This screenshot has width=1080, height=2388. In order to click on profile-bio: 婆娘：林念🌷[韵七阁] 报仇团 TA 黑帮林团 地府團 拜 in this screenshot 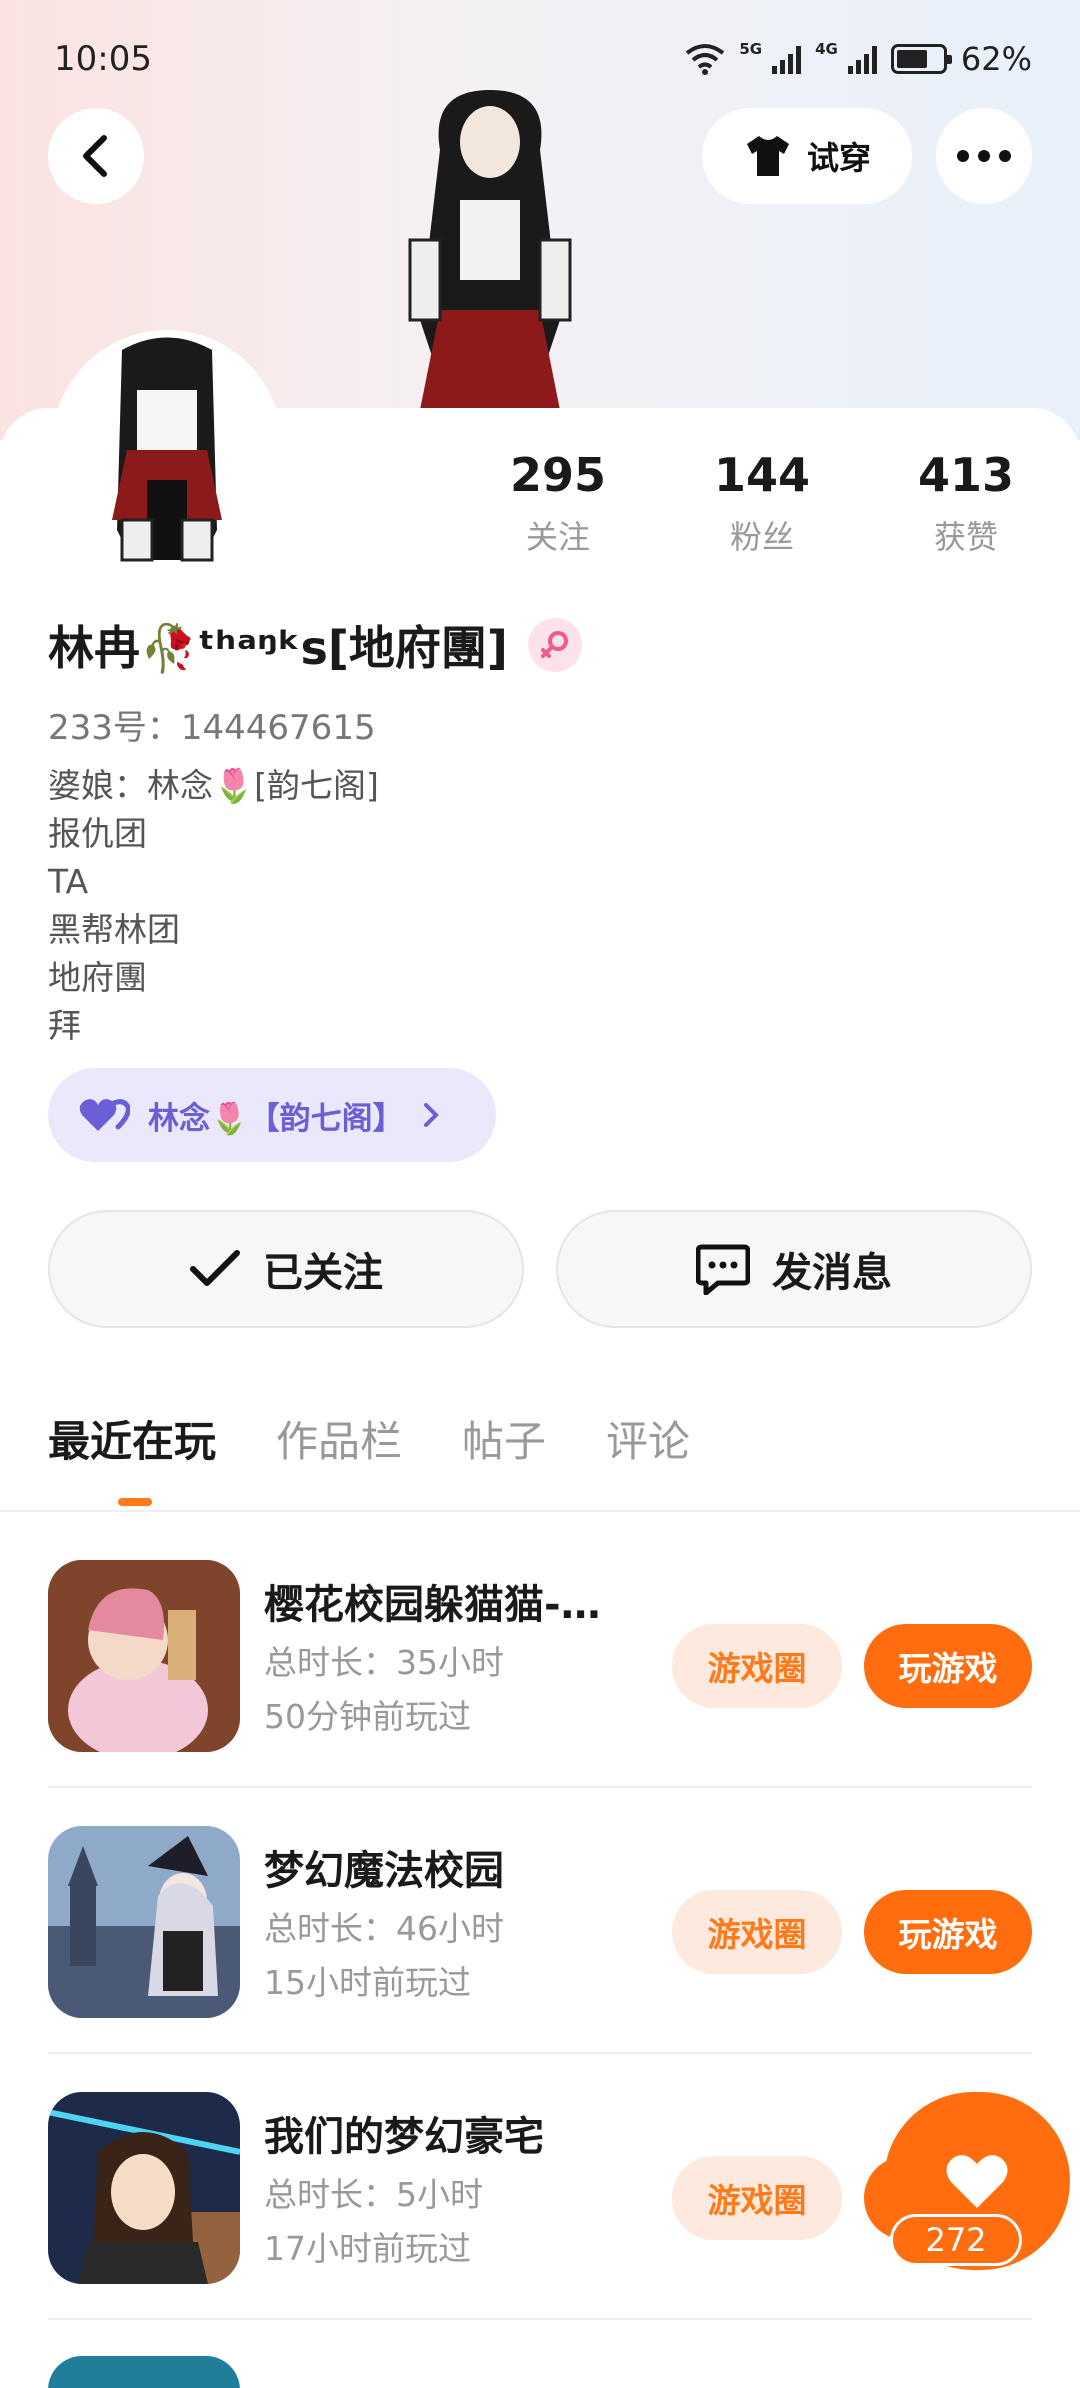, I will do `click(213, 906)`.